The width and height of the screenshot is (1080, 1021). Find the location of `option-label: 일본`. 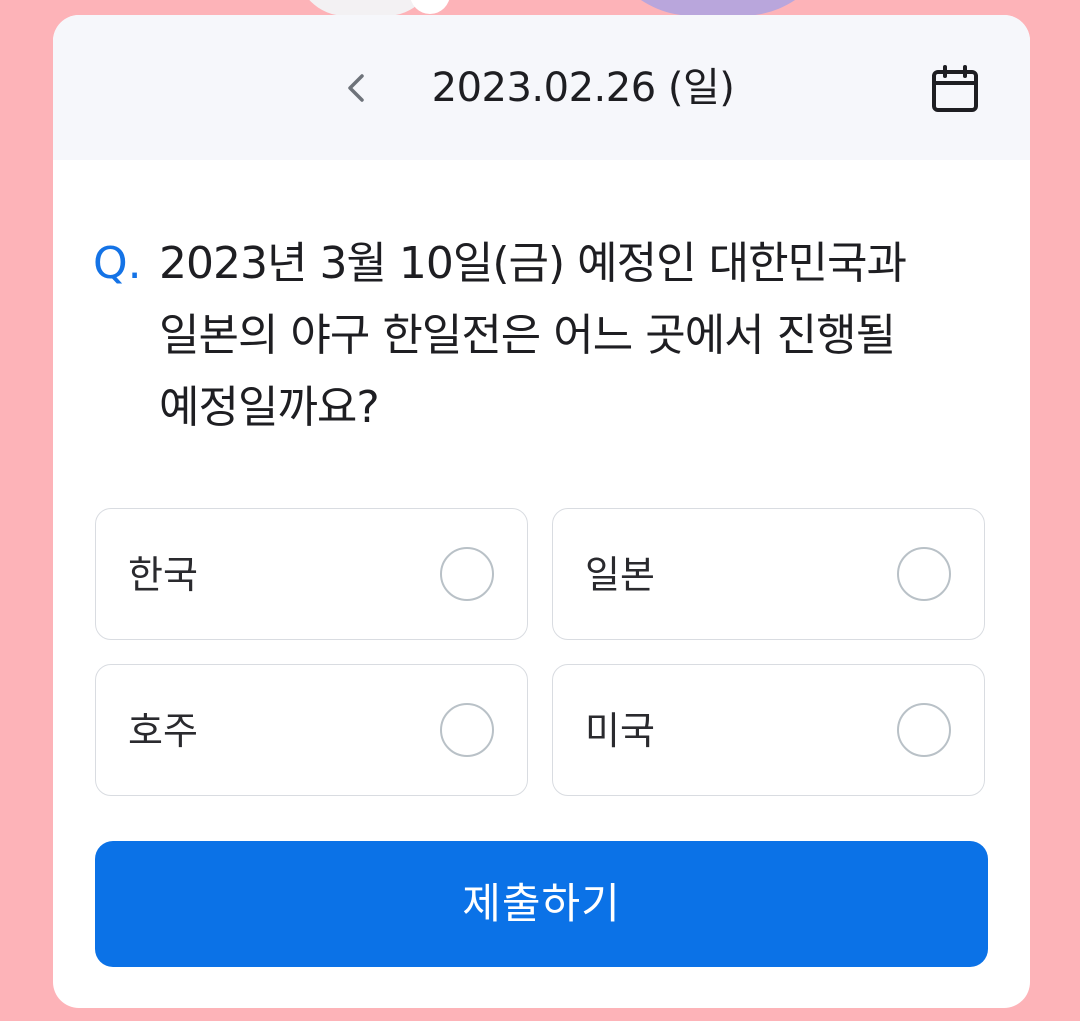

option-label: 일본 is located at coordinates (620, 575).